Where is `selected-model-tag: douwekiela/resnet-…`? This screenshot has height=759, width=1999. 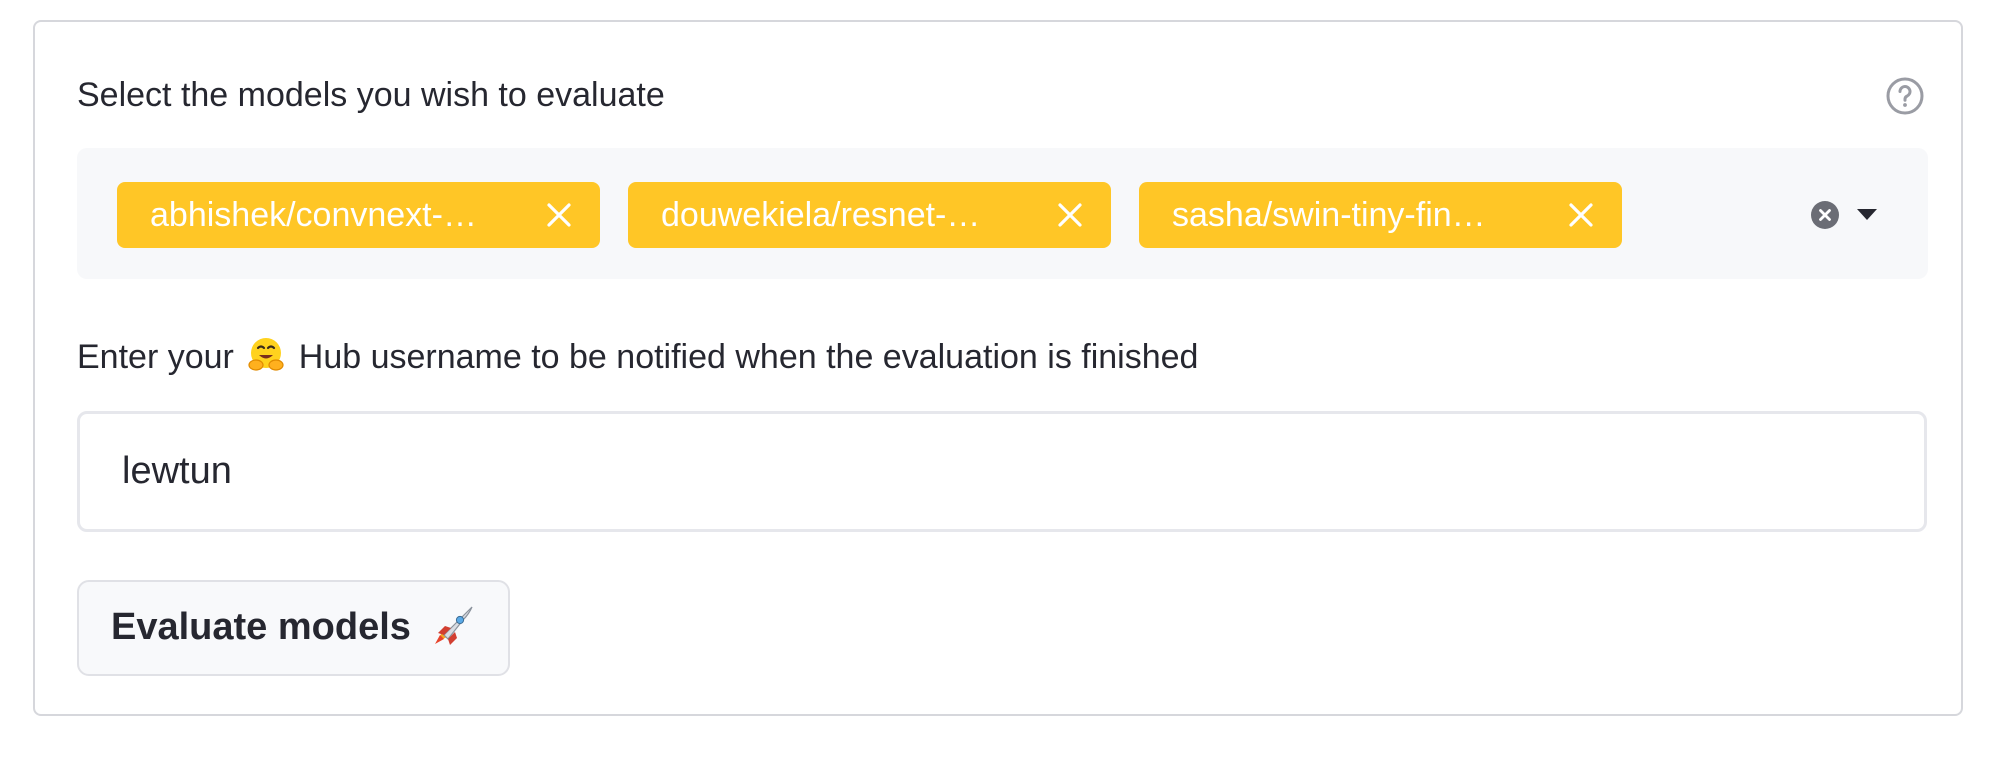 selected-model-tag: douwekiela/resnet-… is located at coordinates (869, 215).